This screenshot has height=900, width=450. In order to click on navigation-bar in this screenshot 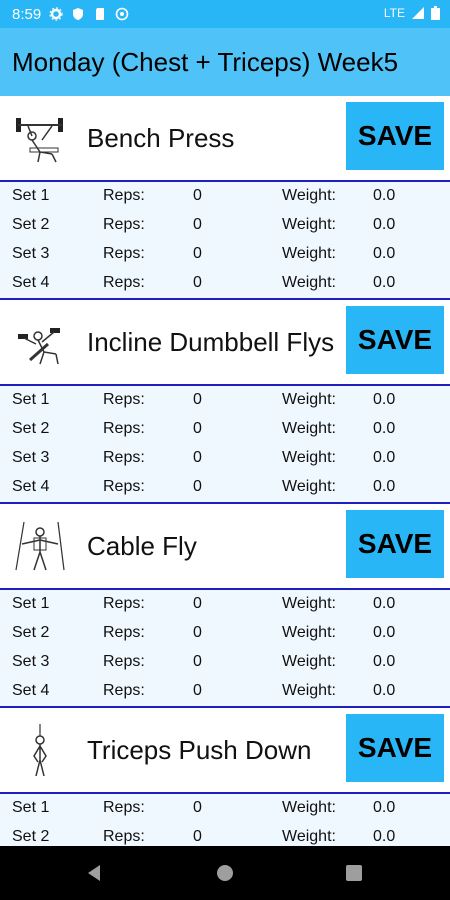, I will do `click(225, 873)`.